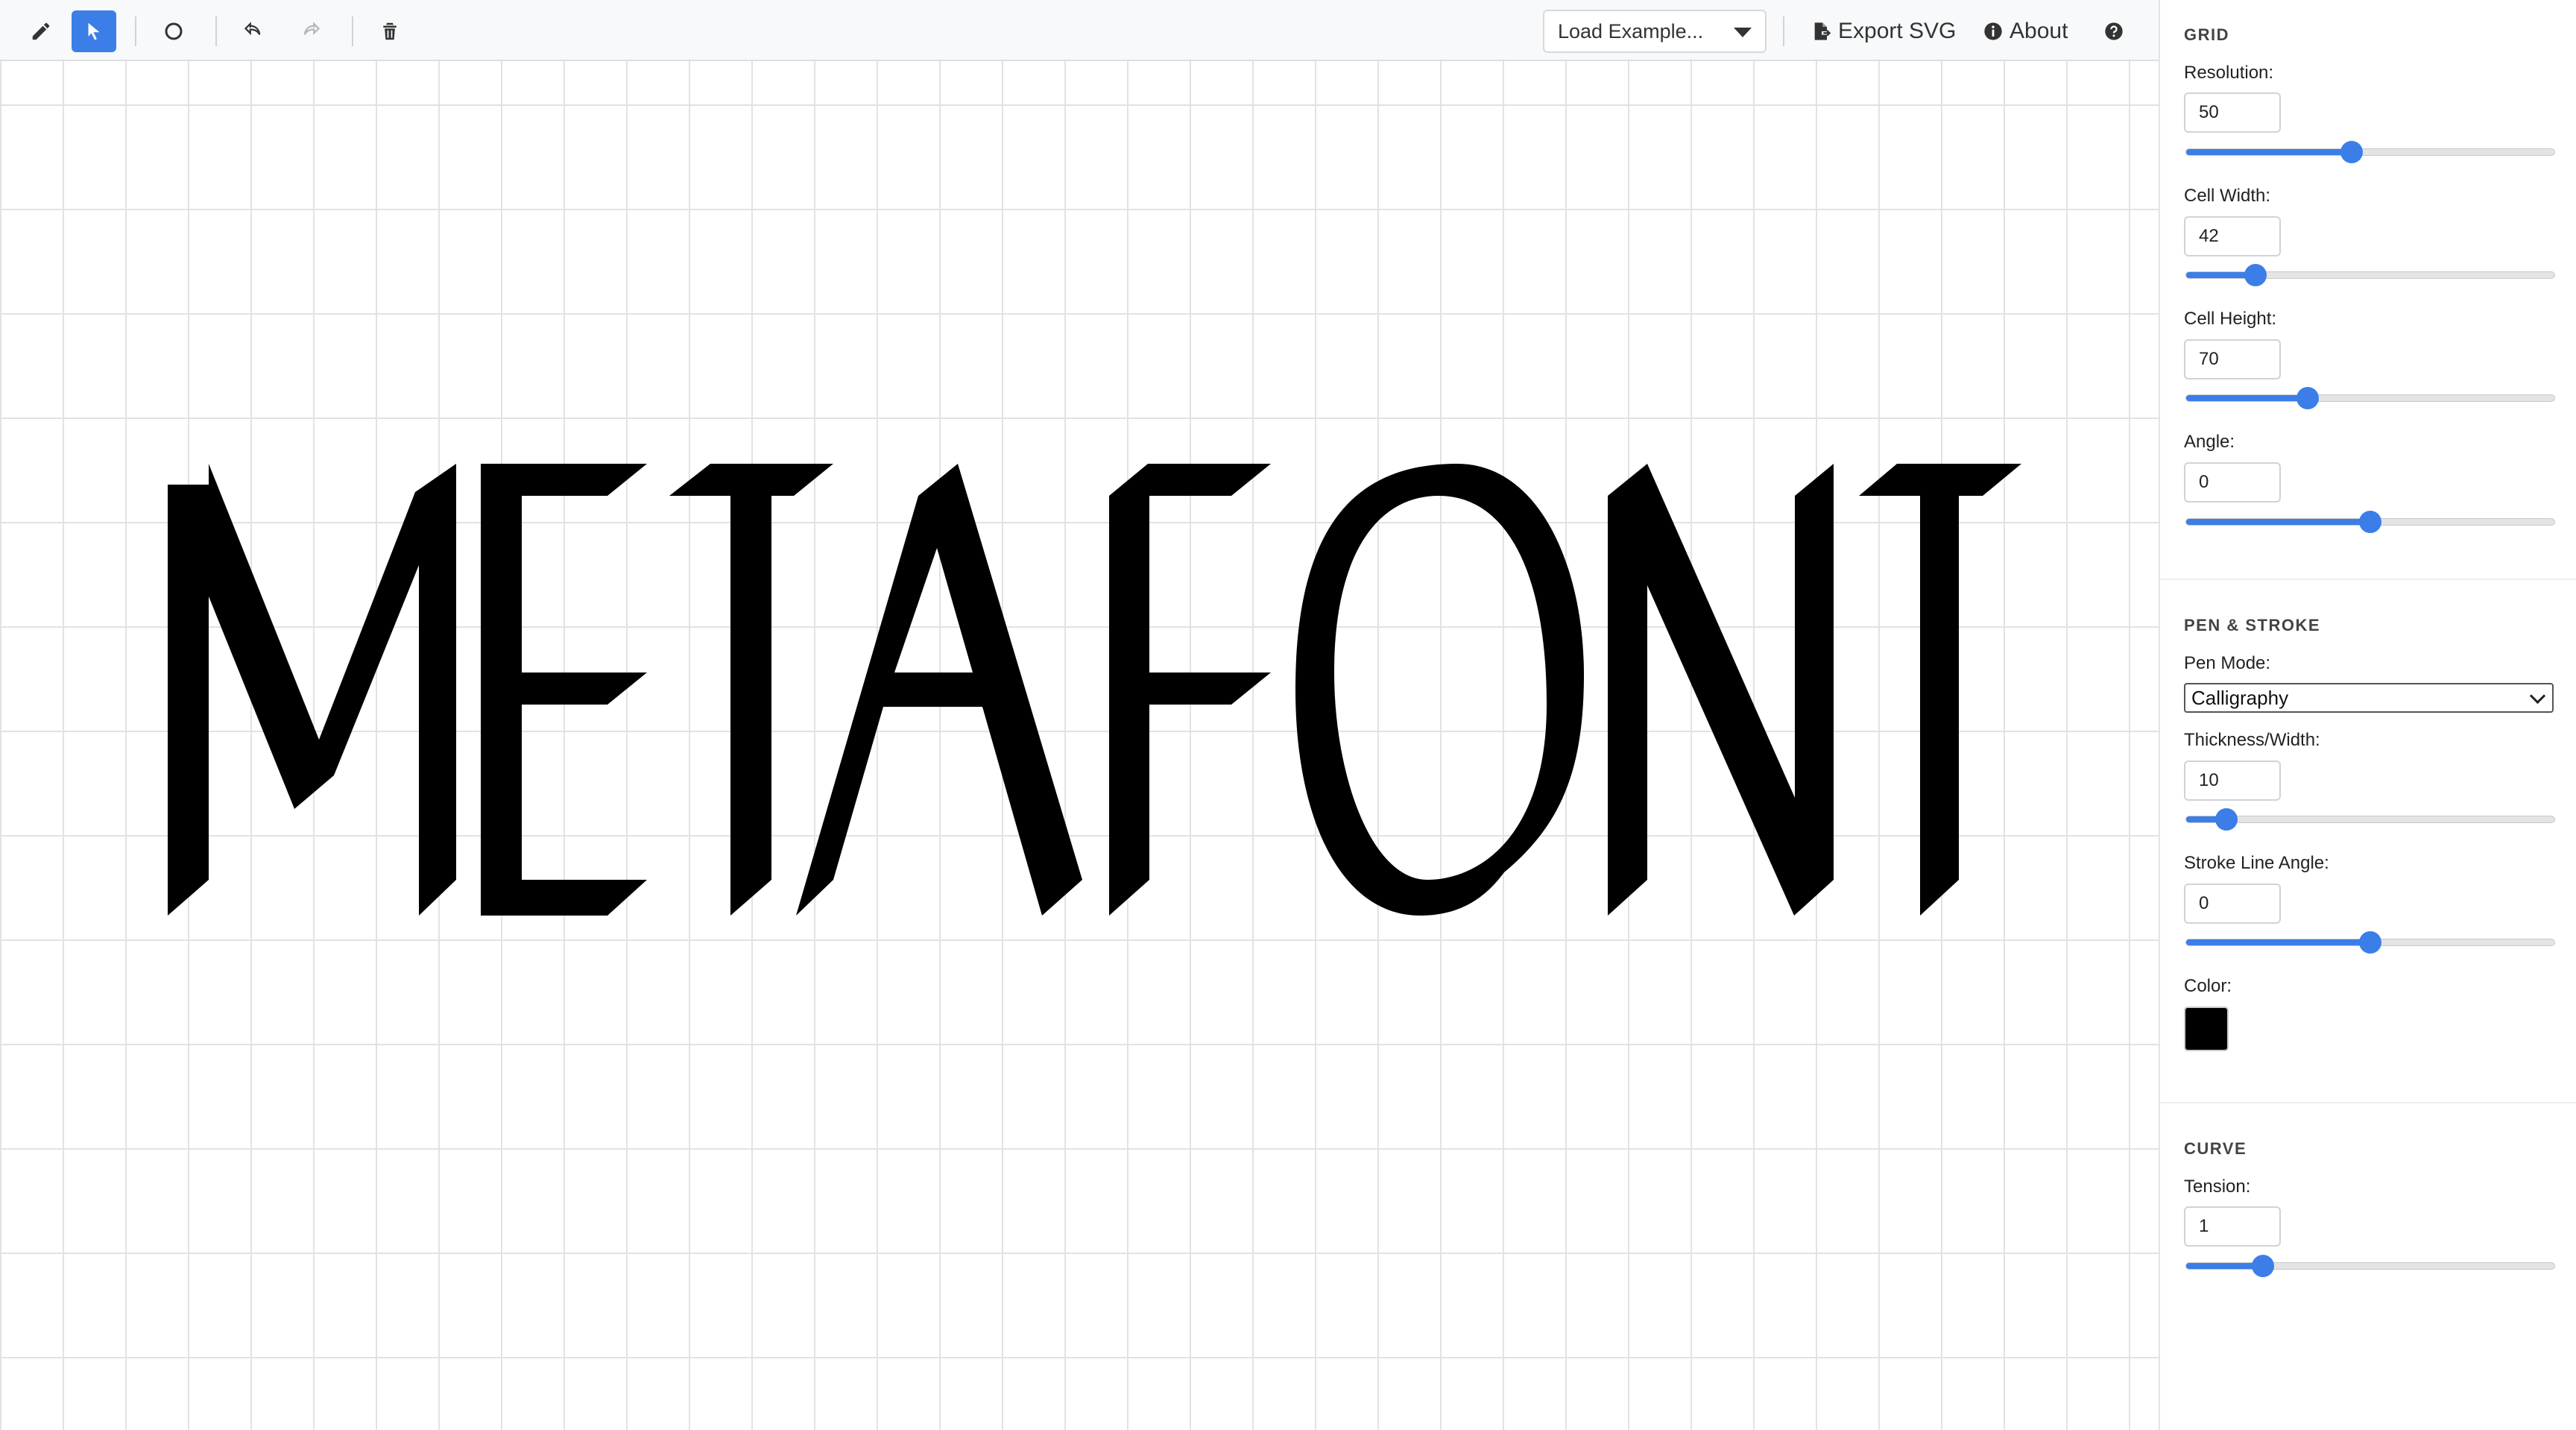 The width and height of the screenshot is (2576, 1430). What do you see at coordinates (2227, 196) in the screenshot?
I see `cell-width-label: Cell Width:` at bounding box center [2227, 196].